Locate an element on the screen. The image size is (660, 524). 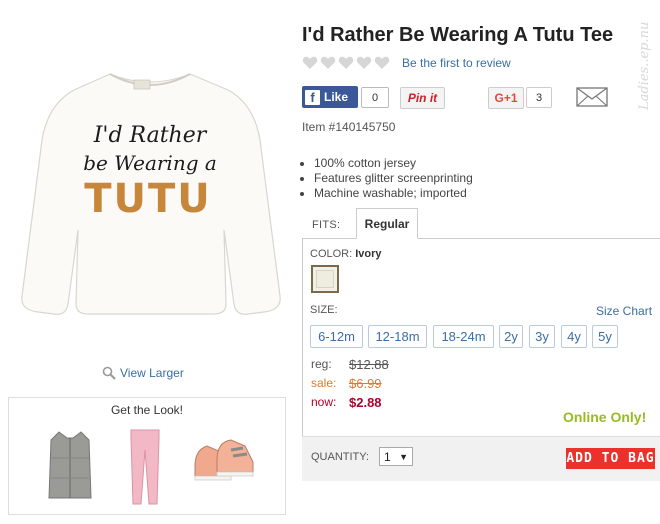
size-option-3y: 3y is located at coordinates (542, 336).